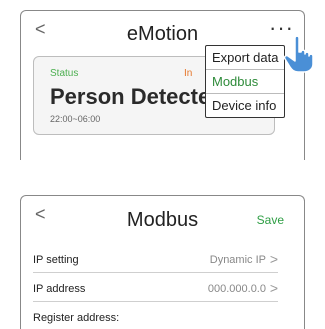 The width and height of the screenshot is (325, 329). What do you see at coordinates (237, 260) in the screenshot?
I see `ip-setting-value: Dynamic IP` at bounding box center [237, 260].